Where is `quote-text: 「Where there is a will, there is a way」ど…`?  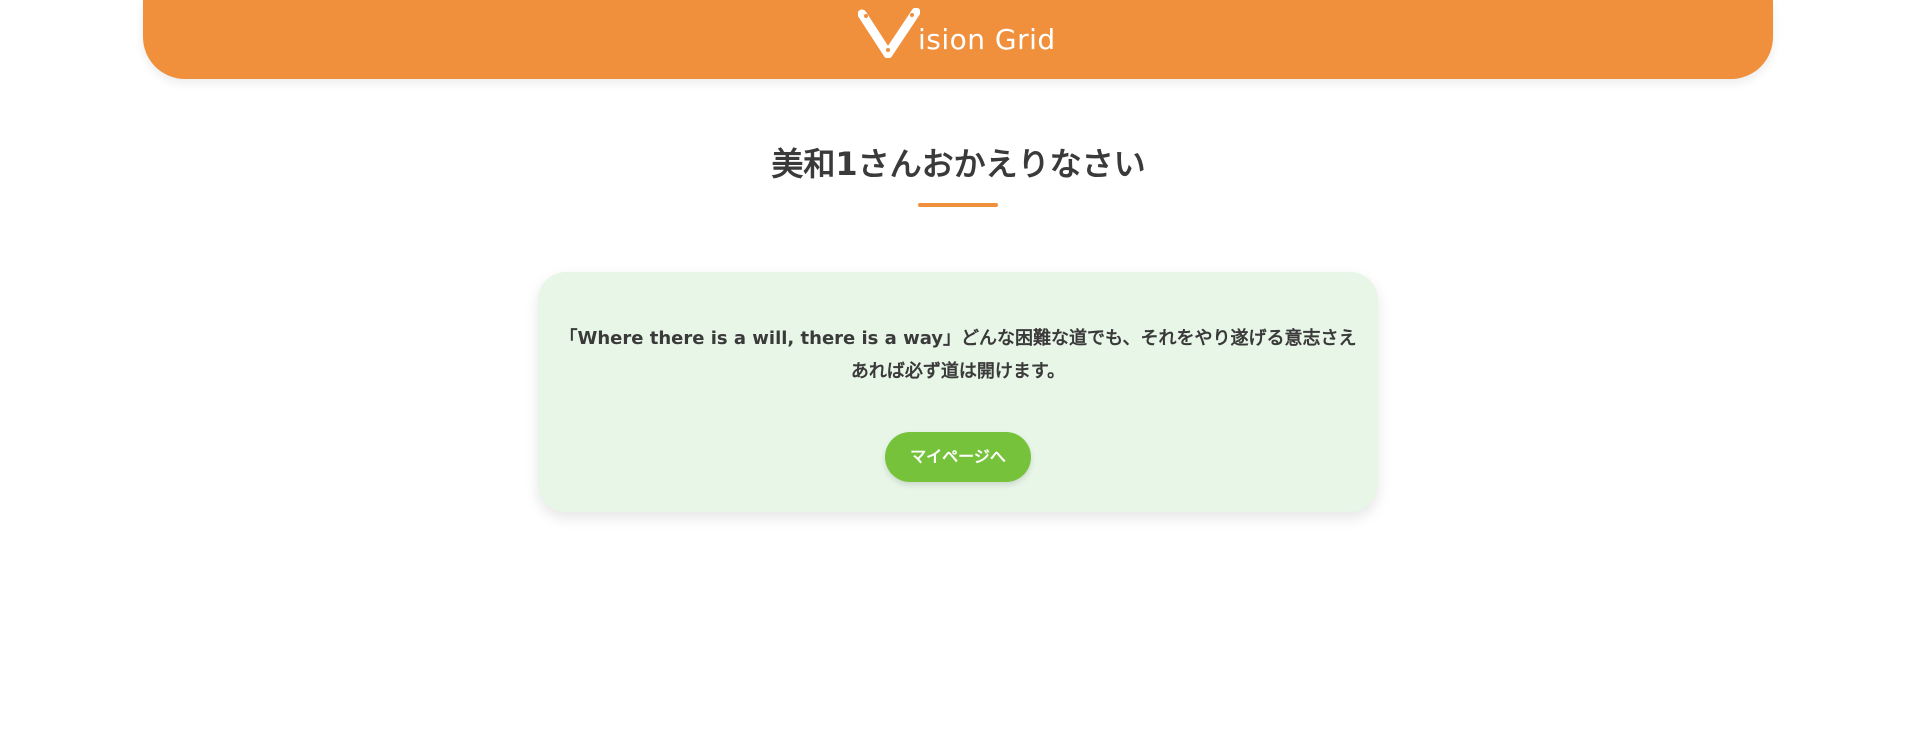
quote-text: 「Where there is a will, there is a way」ど… is located at coordinates (958, 355).